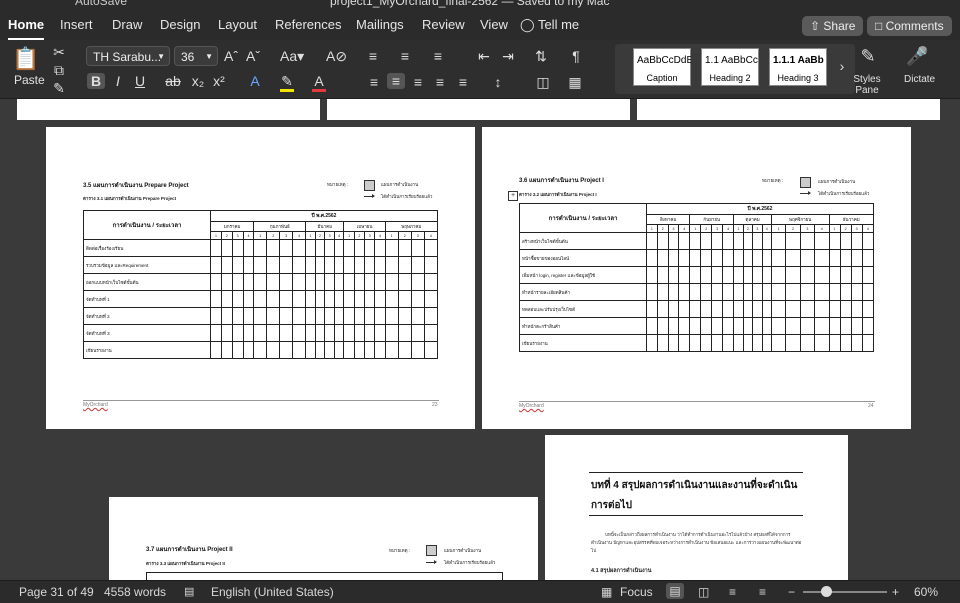  I want to click on tab-mailings: Mailings, so click(380, 24).